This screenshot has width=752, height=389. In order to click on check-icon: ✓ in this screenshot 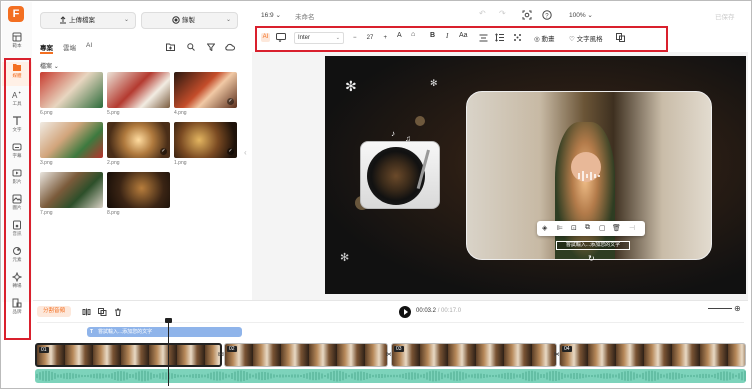, I will do `click(230, 151)`.